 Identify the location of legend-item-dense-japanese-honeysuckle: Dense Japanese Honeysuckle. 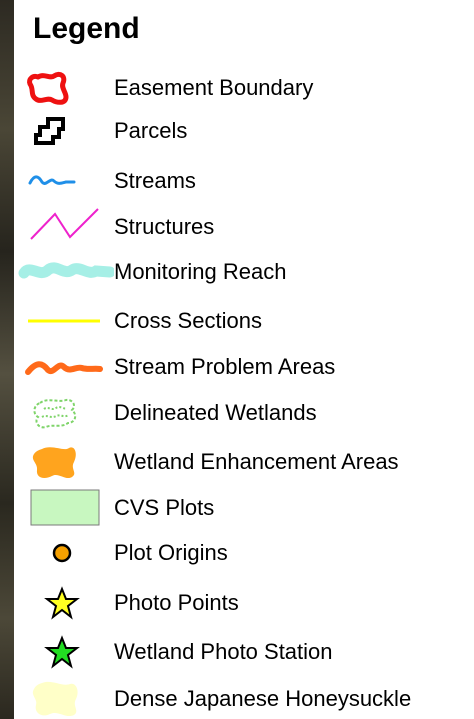
(244, 699).